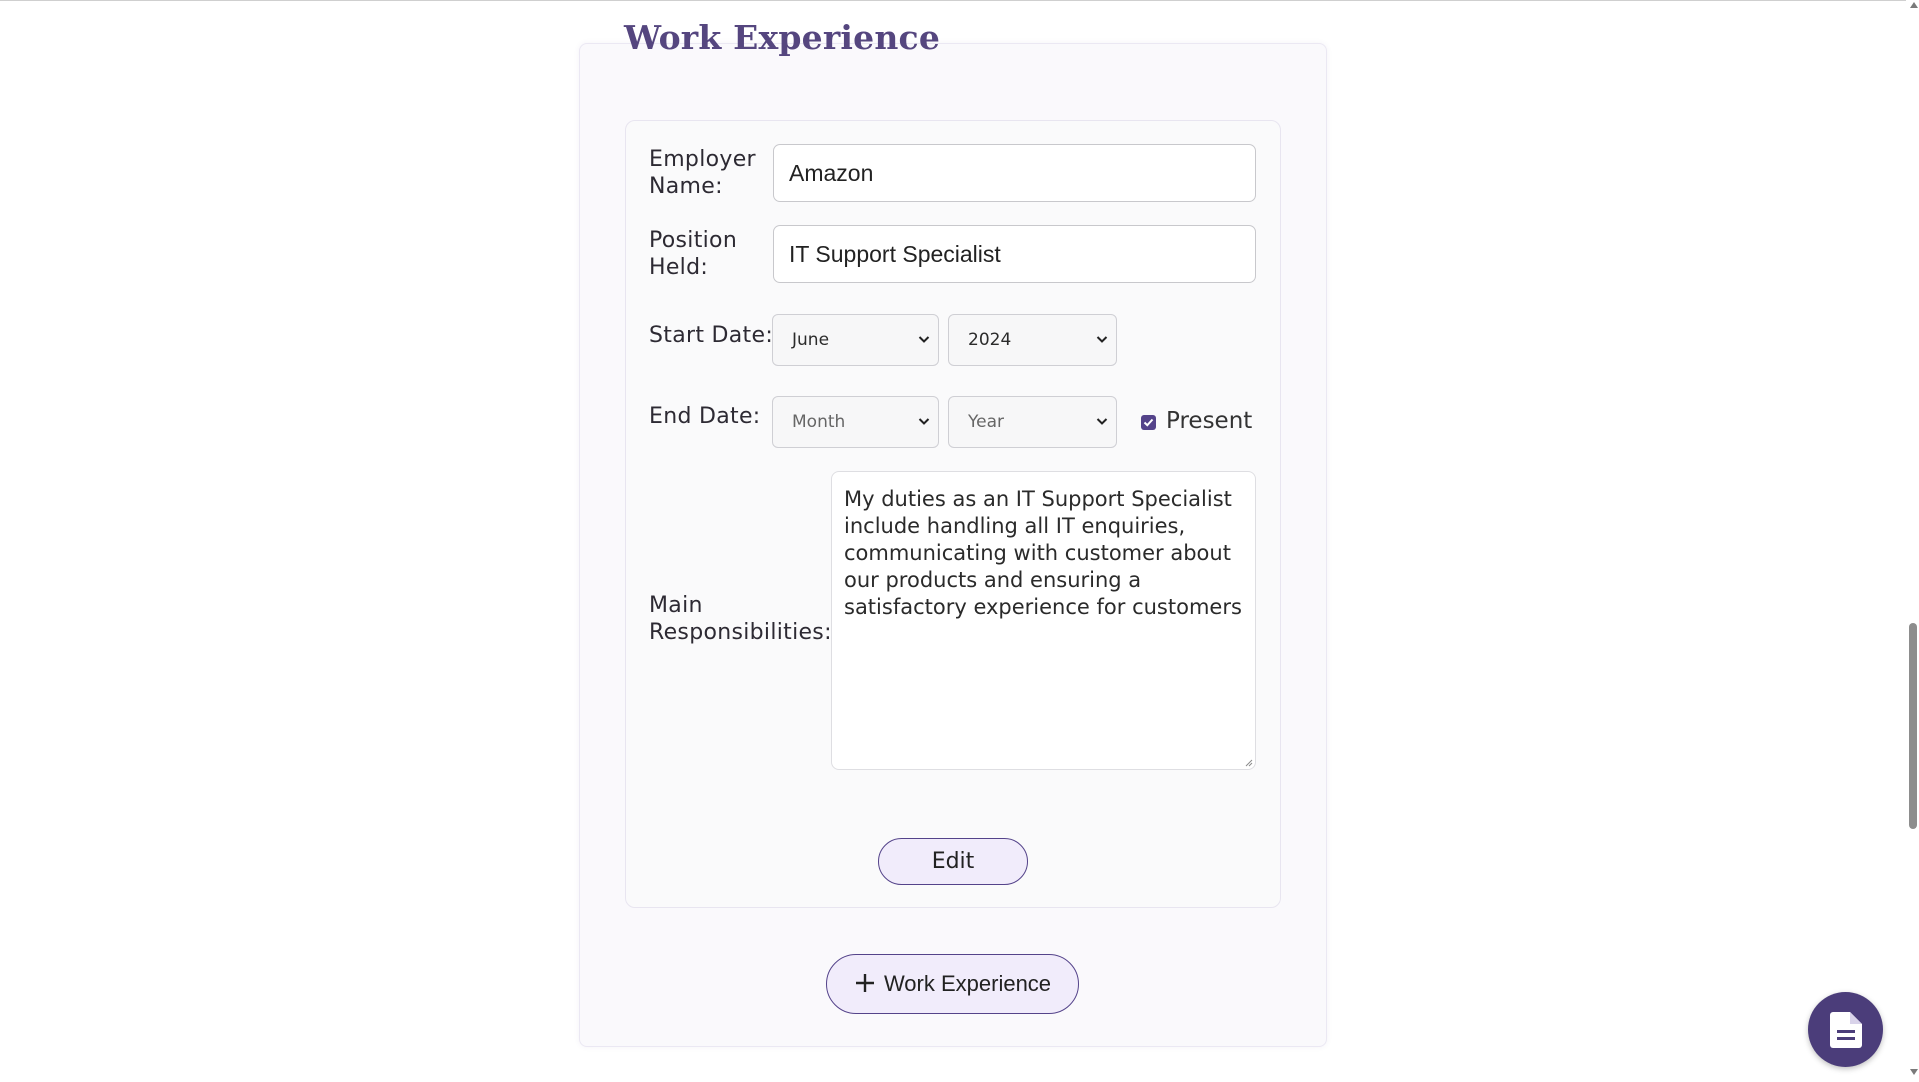 The image size is (1919, 1082). What do you see at coordinates (831, 173) in the screenshot?
I see `employer-name-value: Amazon` at bounding box center [831, 173].